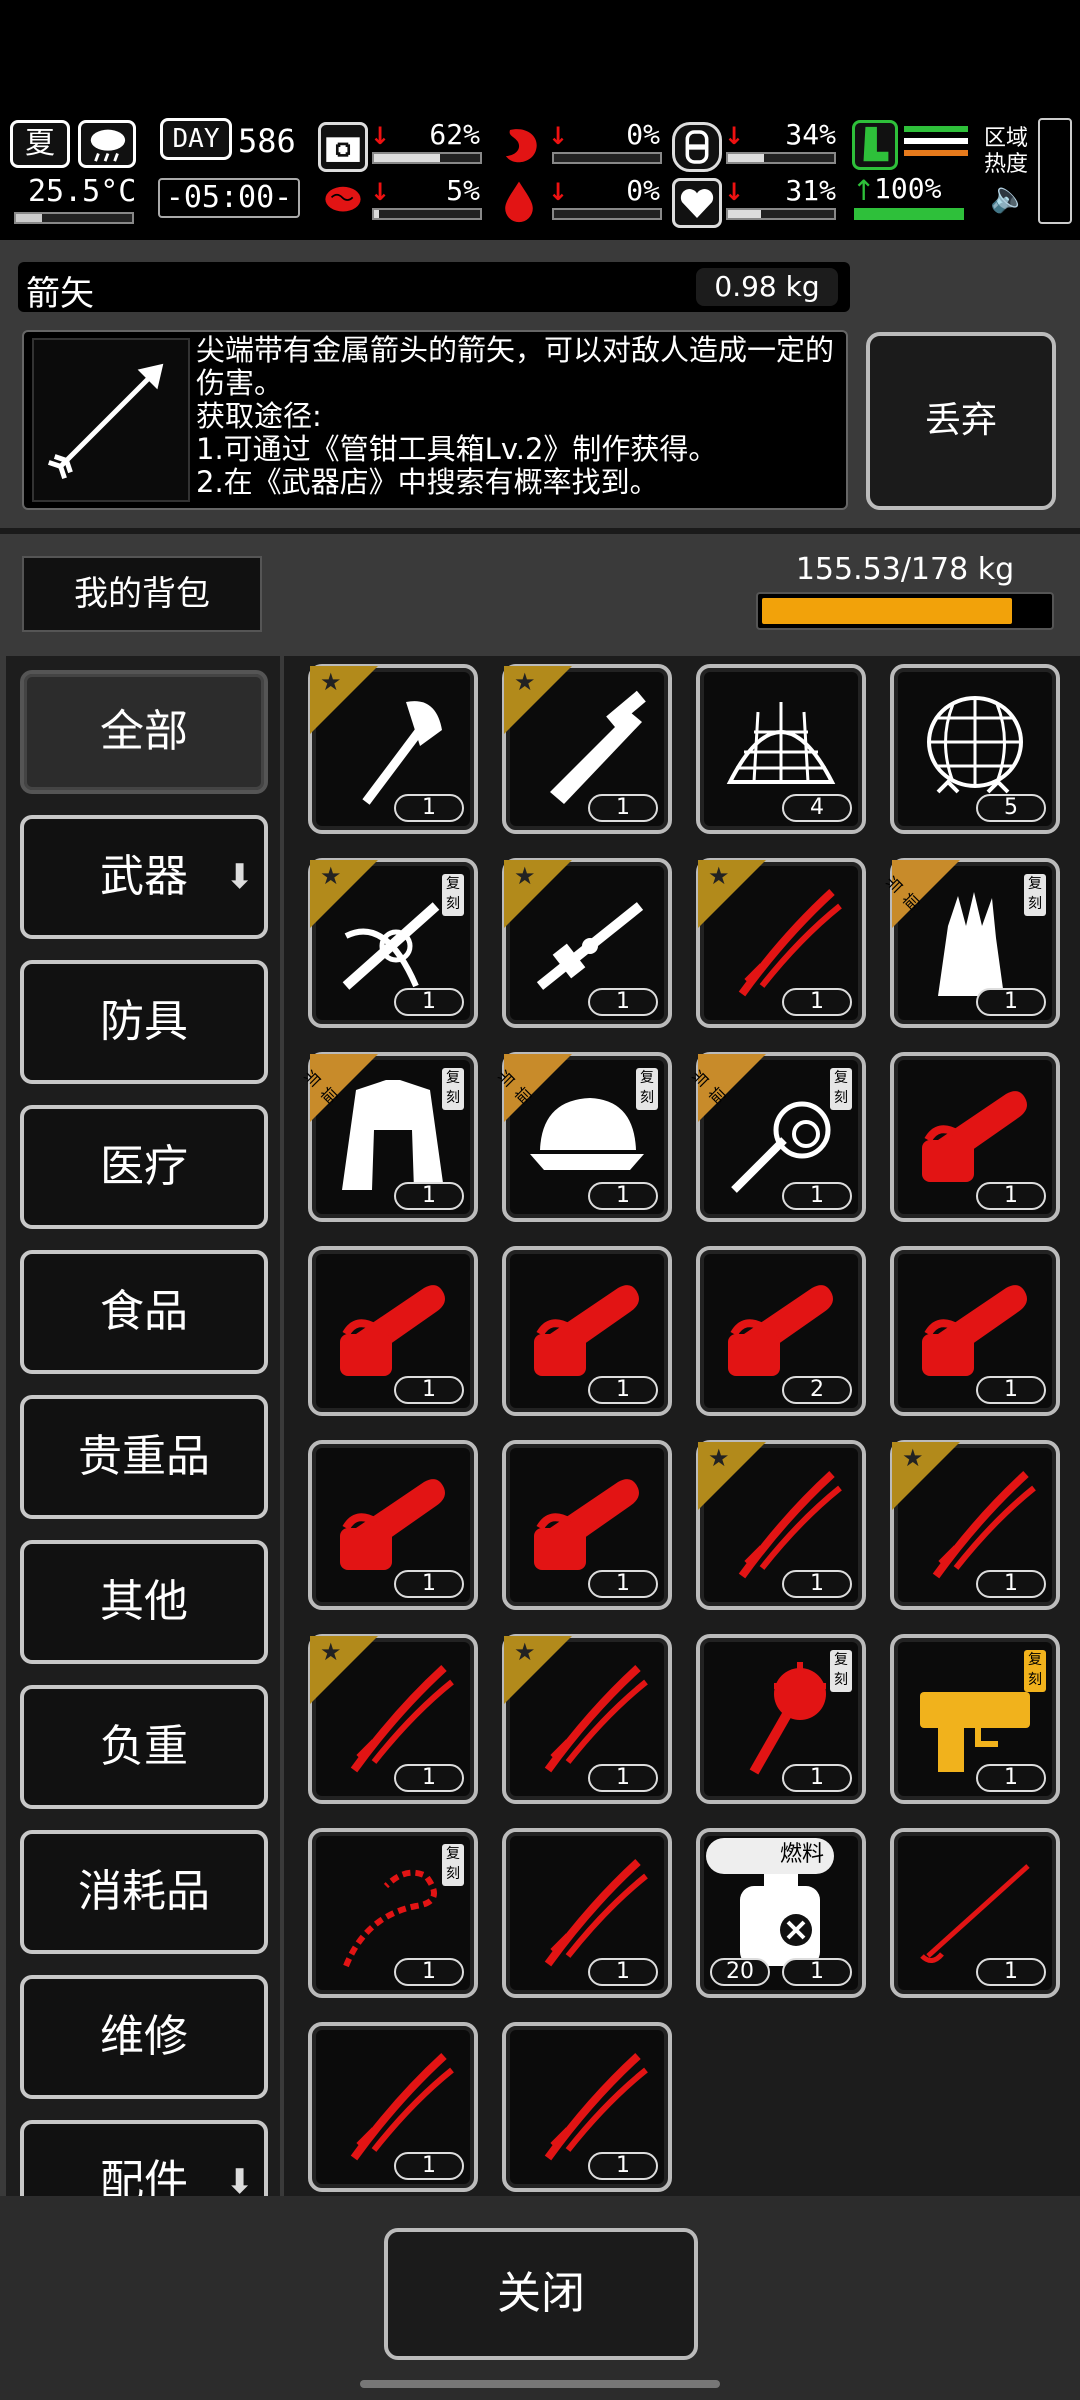 The image size is (1080, 2400). Describe the element at coordinates (781, 749) in the screenshot. I see `inventory-slot: 4` at that location.